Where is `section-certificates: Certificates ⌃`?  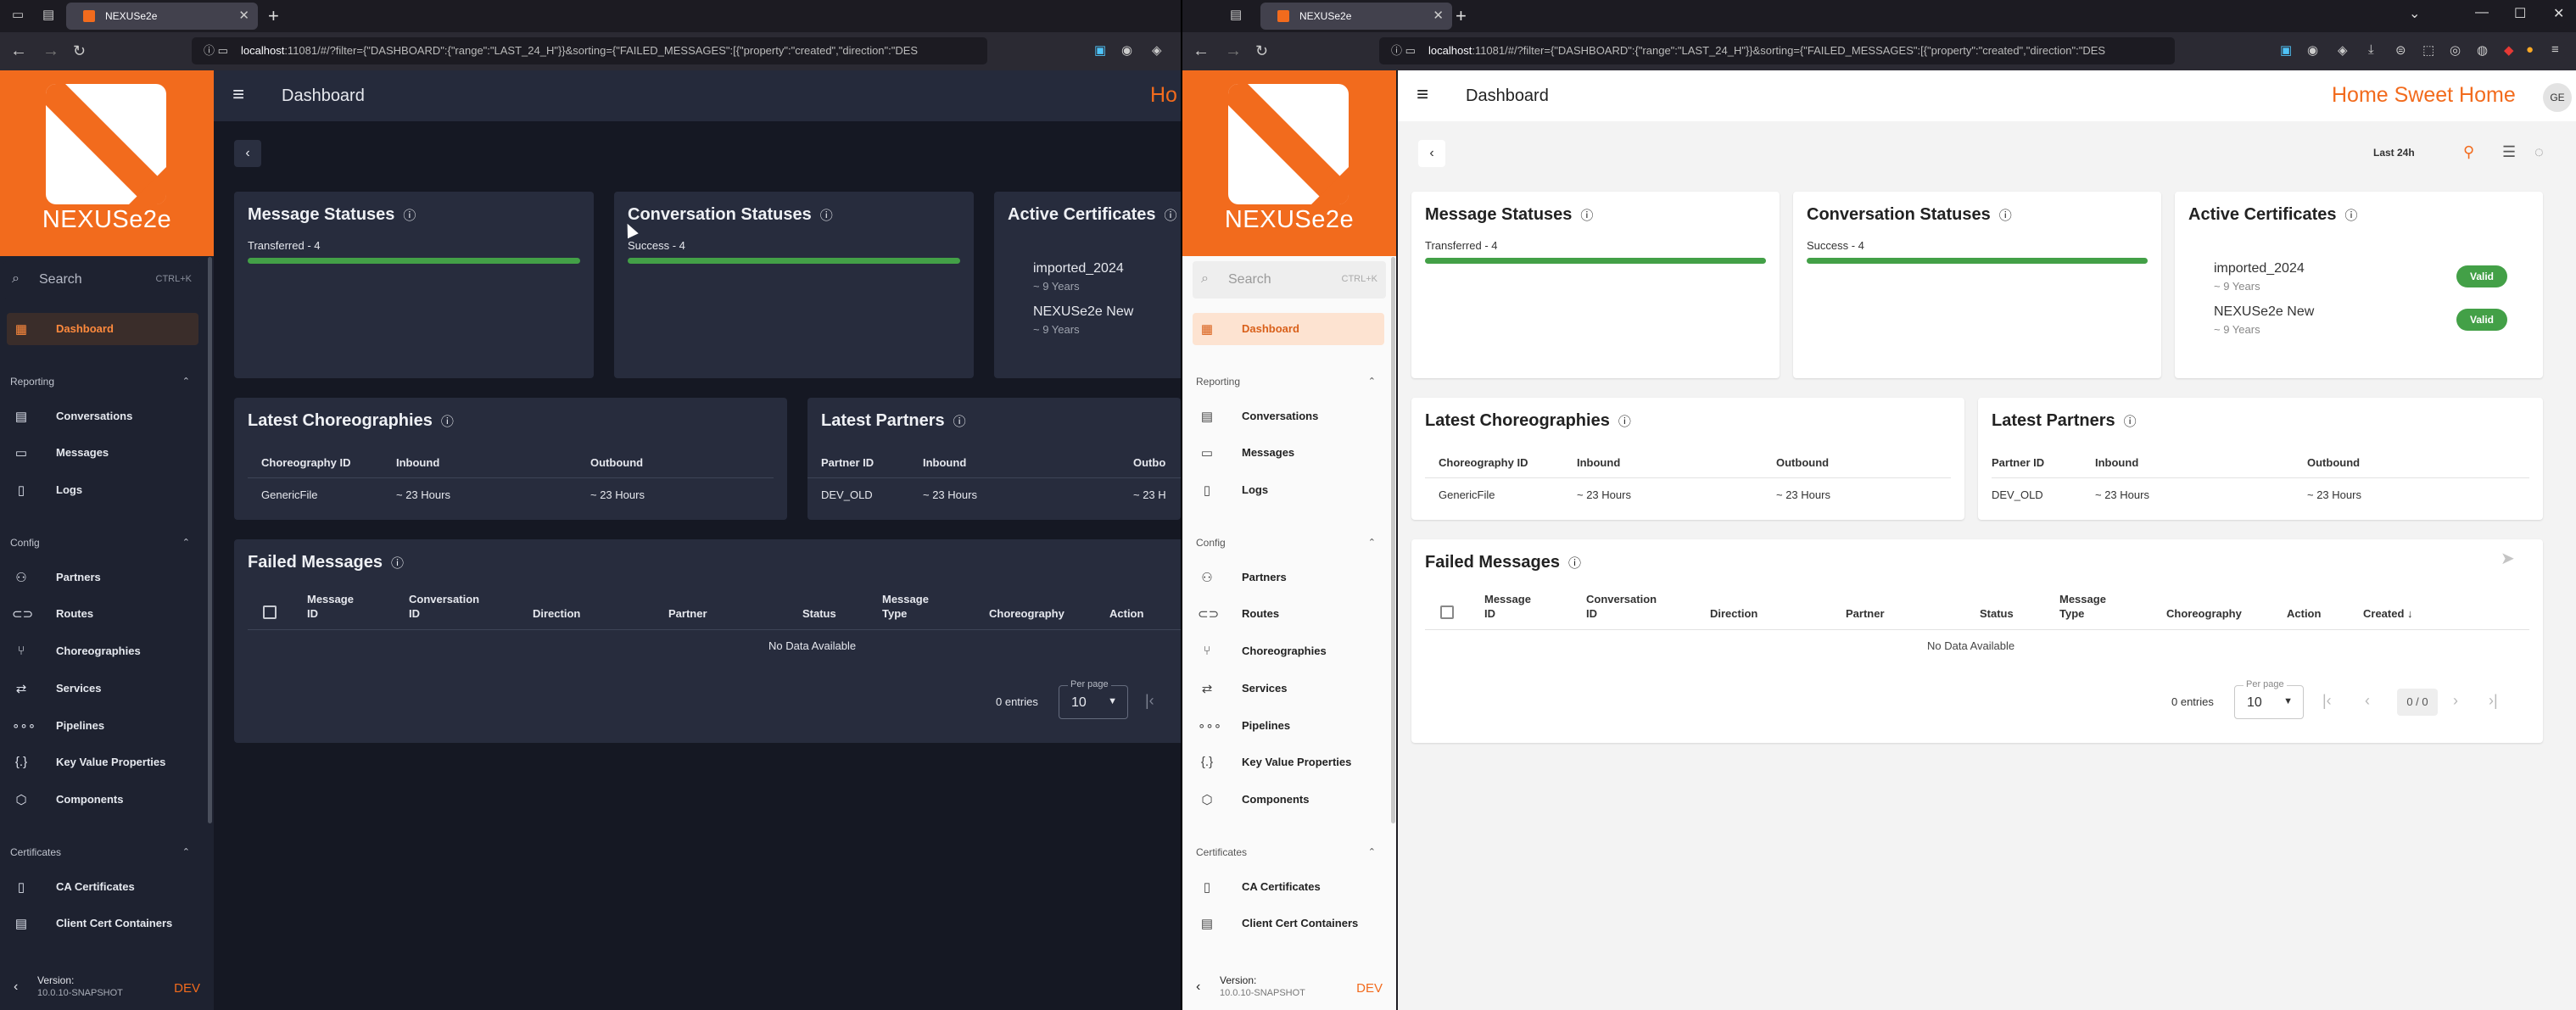 section-certificates: Certificates ⌃ is located at coordinates (1286, 852).